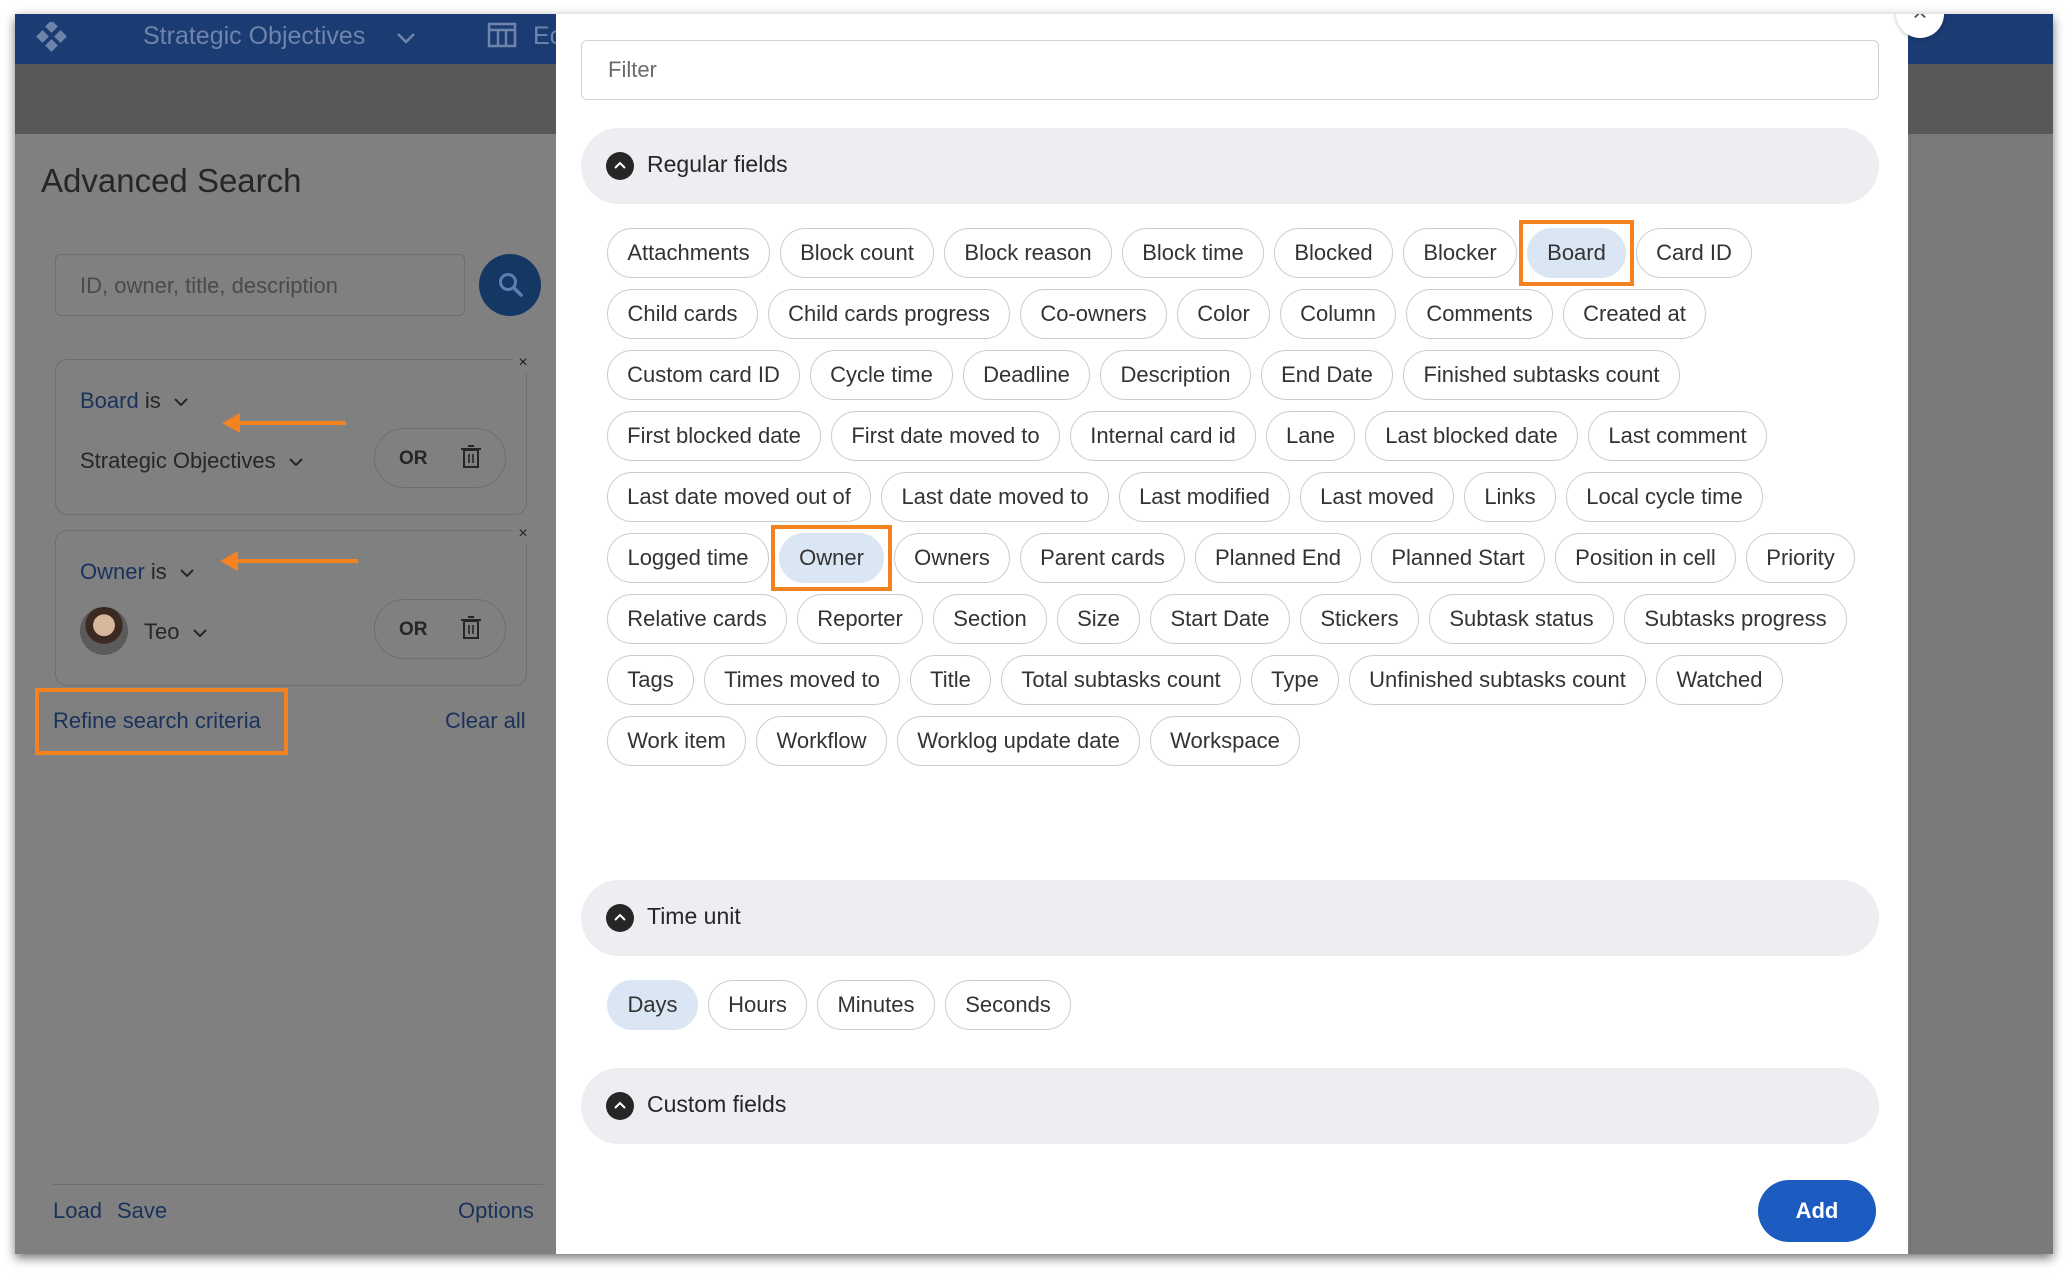 The width and height of the screenshot is (2068, 1274). What do you see at coordinates (1223, 314) in the screenshot?
I see `field-chip-color: Color` at bounding box center [1223, 314].